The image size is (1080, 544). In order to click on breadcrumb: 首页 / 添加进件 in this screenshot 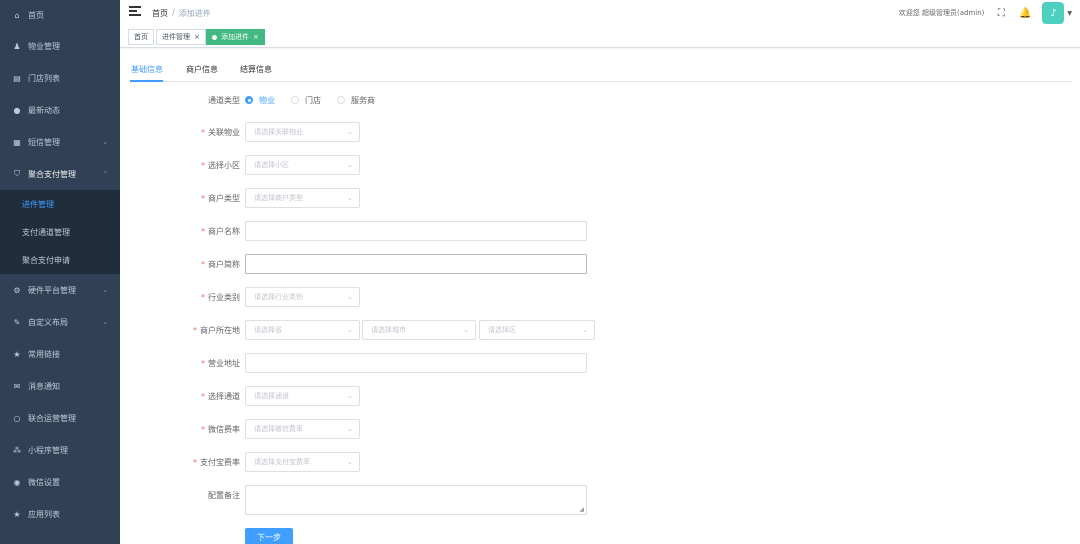, I will do `click(181, 13)`.